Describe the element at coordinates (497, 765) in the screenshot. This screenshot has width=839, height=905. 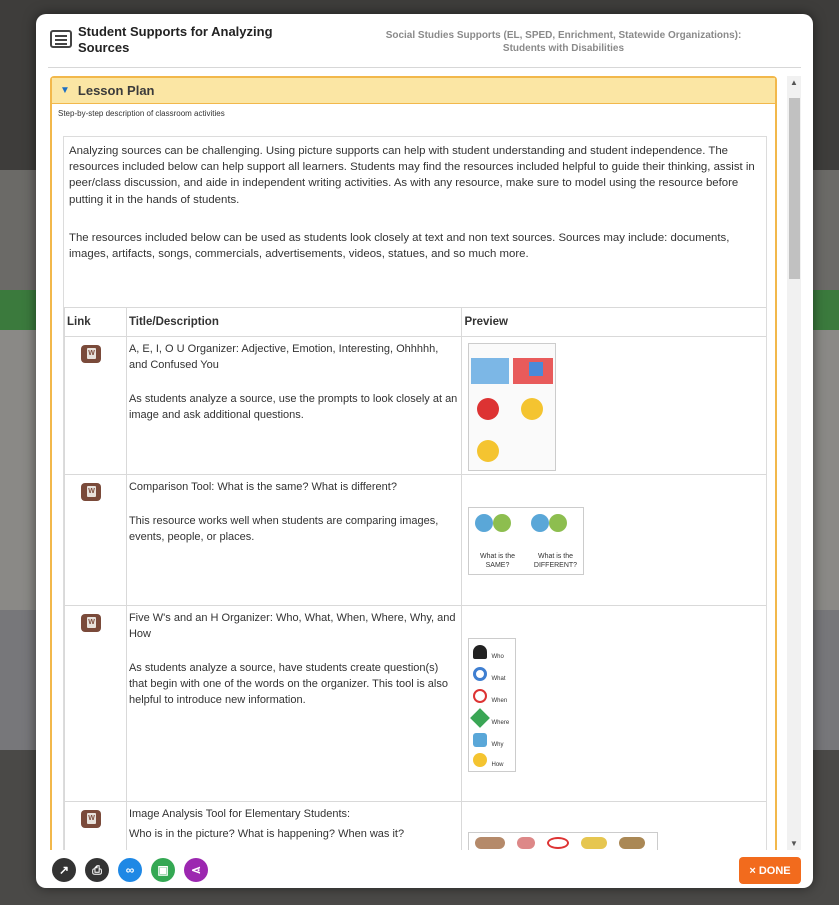
I see `preview-label-how: How` at that location.